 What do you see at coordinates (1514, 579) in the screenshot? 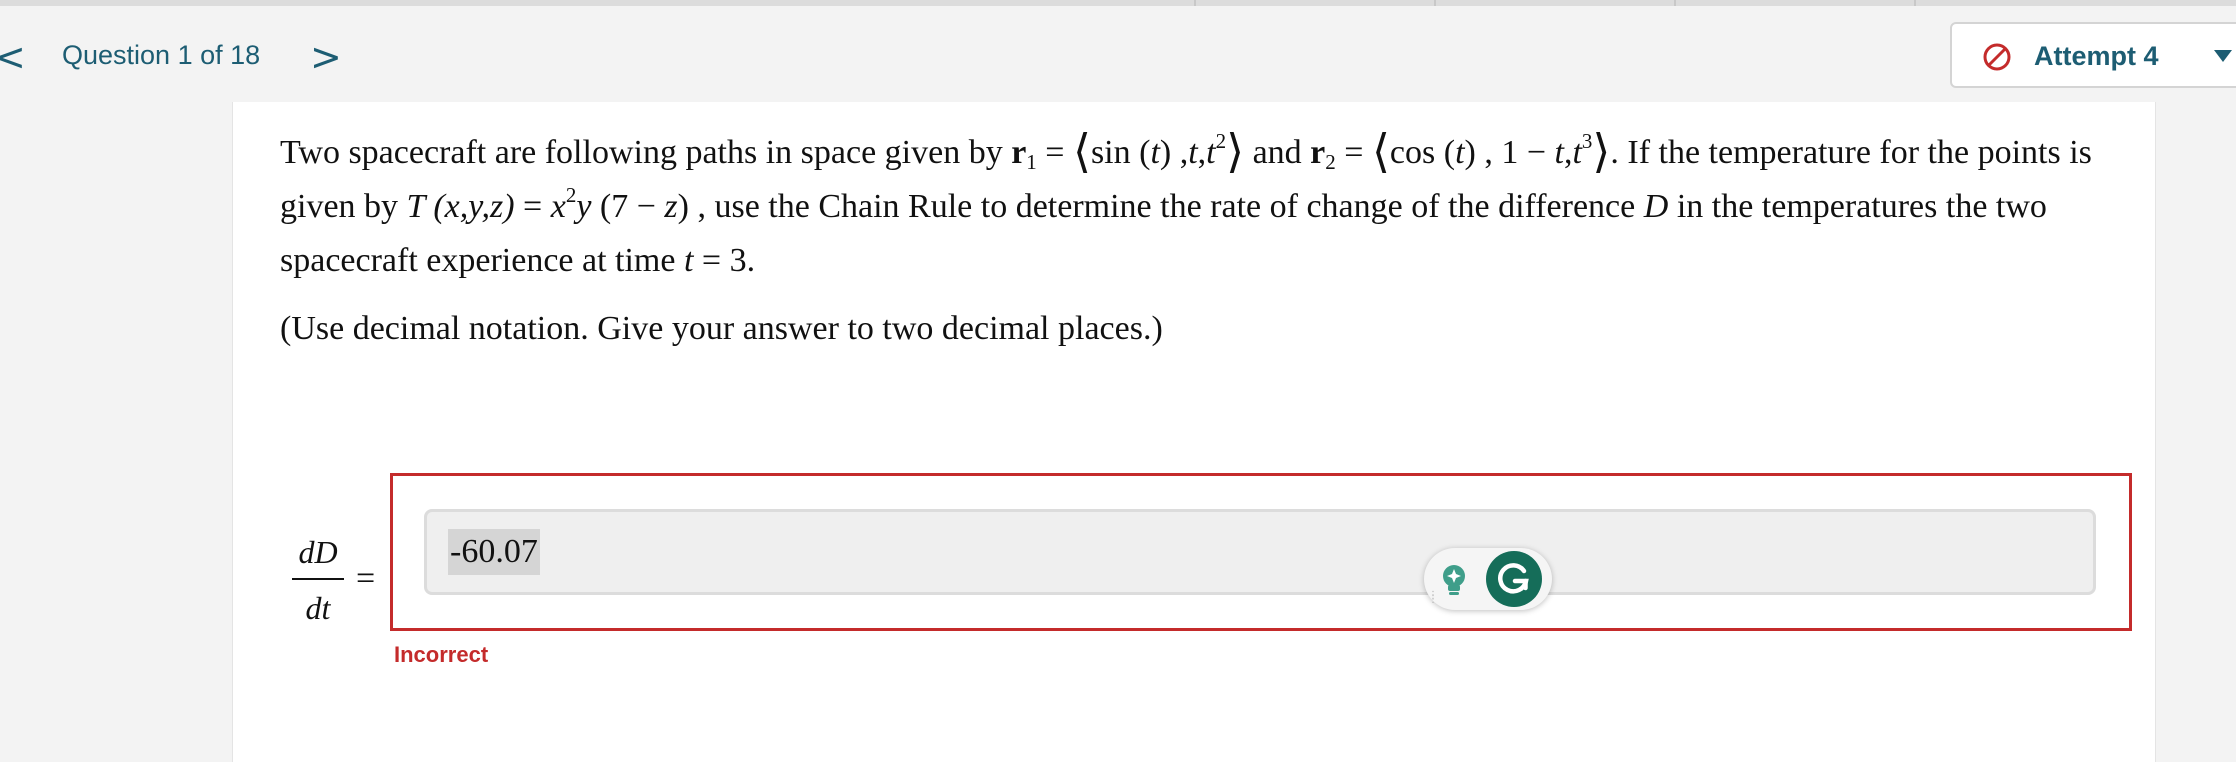
I see `grammarly-icon` at bounding box center [1514, 579].